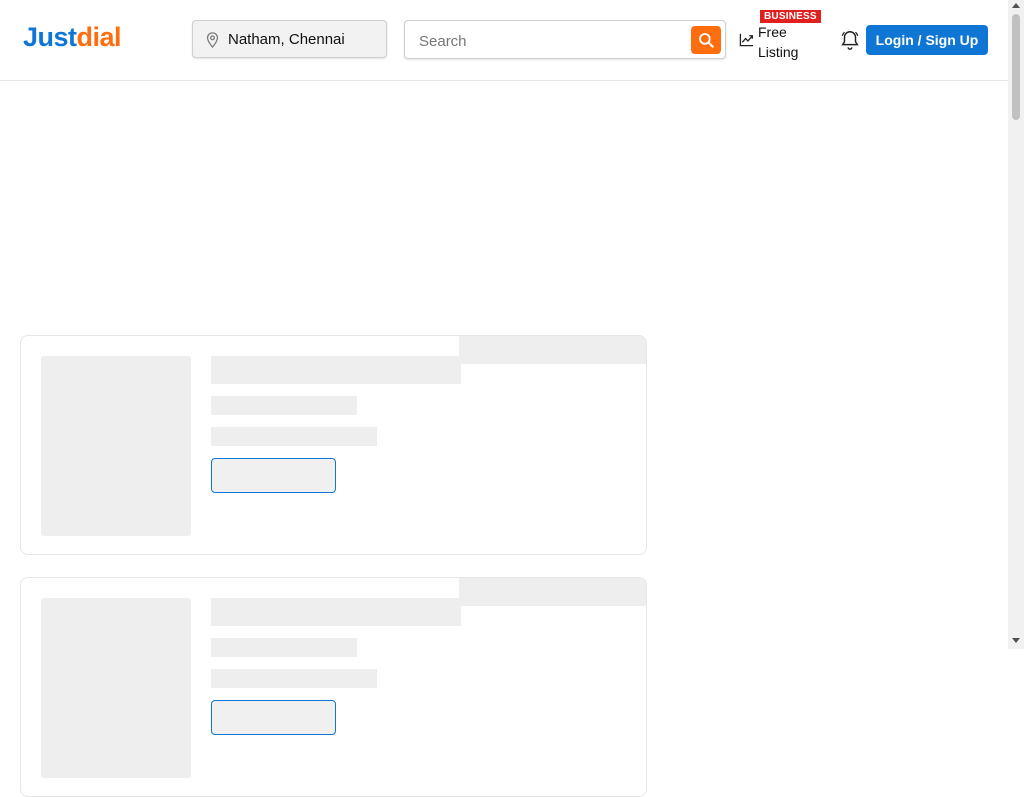  I want to click on location-text: Natham, Chennai, so click(286, 39).